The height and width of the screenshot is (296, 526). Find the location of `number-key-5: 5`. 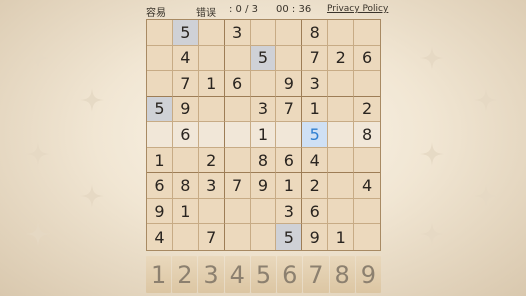

number-key-5: 5 is located at coordinates (263, 274).